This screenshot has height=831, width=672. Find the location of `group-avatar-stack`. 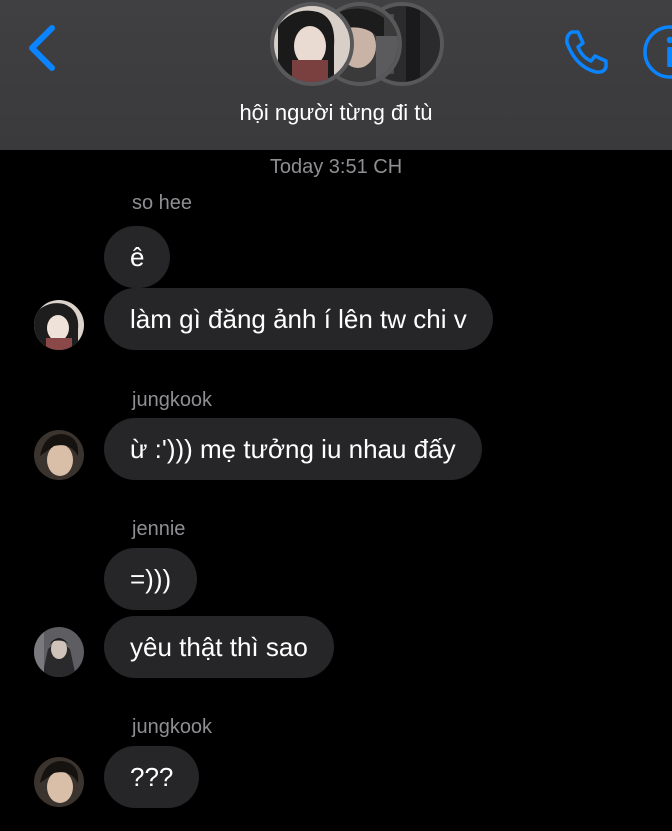

group-avatar-stack is located at coordinates (363, 46).